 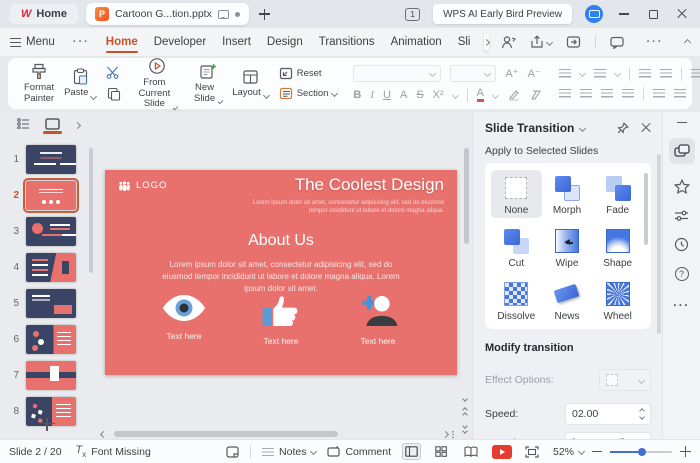 What do you see at coordinates (208, 84) in the screenshot?
I see `new-slide-button: New Slide` at bounding box center [208, 84].